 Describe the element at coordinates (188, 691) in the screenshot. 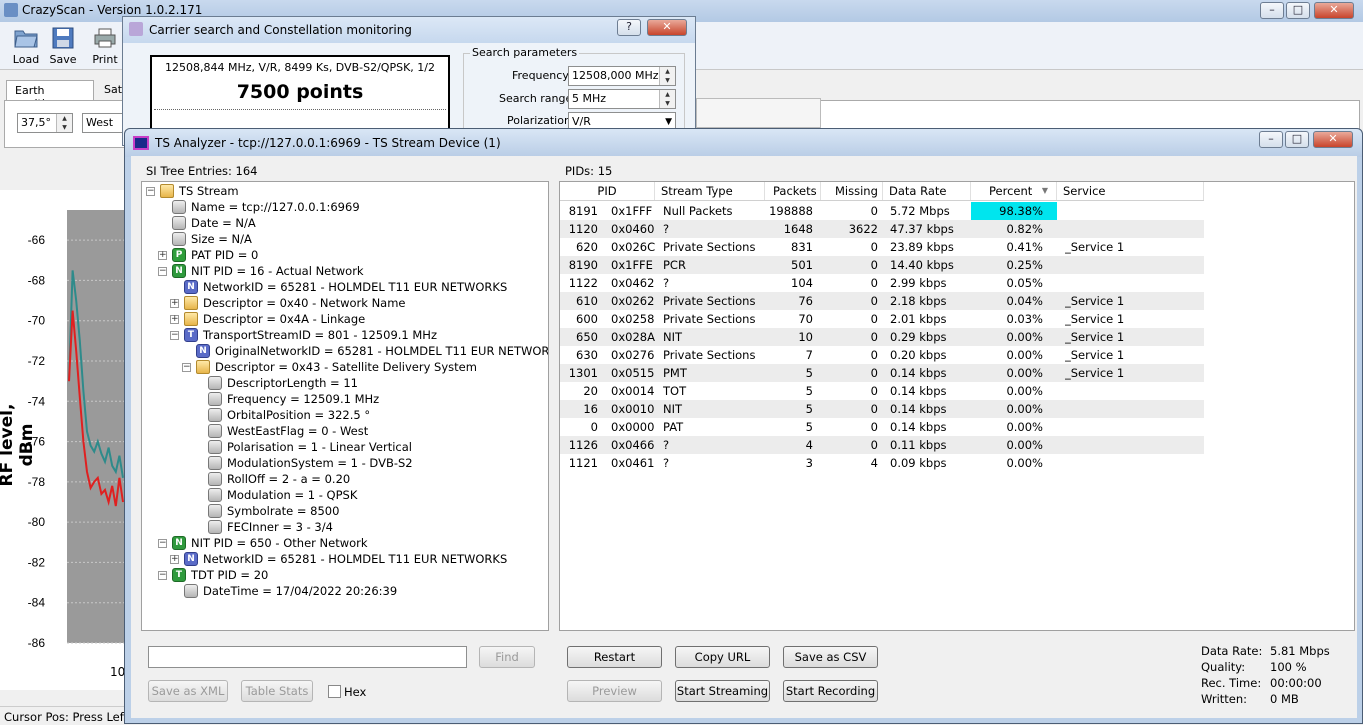

I see `save-as-xml-button: Save as XML` at that location.